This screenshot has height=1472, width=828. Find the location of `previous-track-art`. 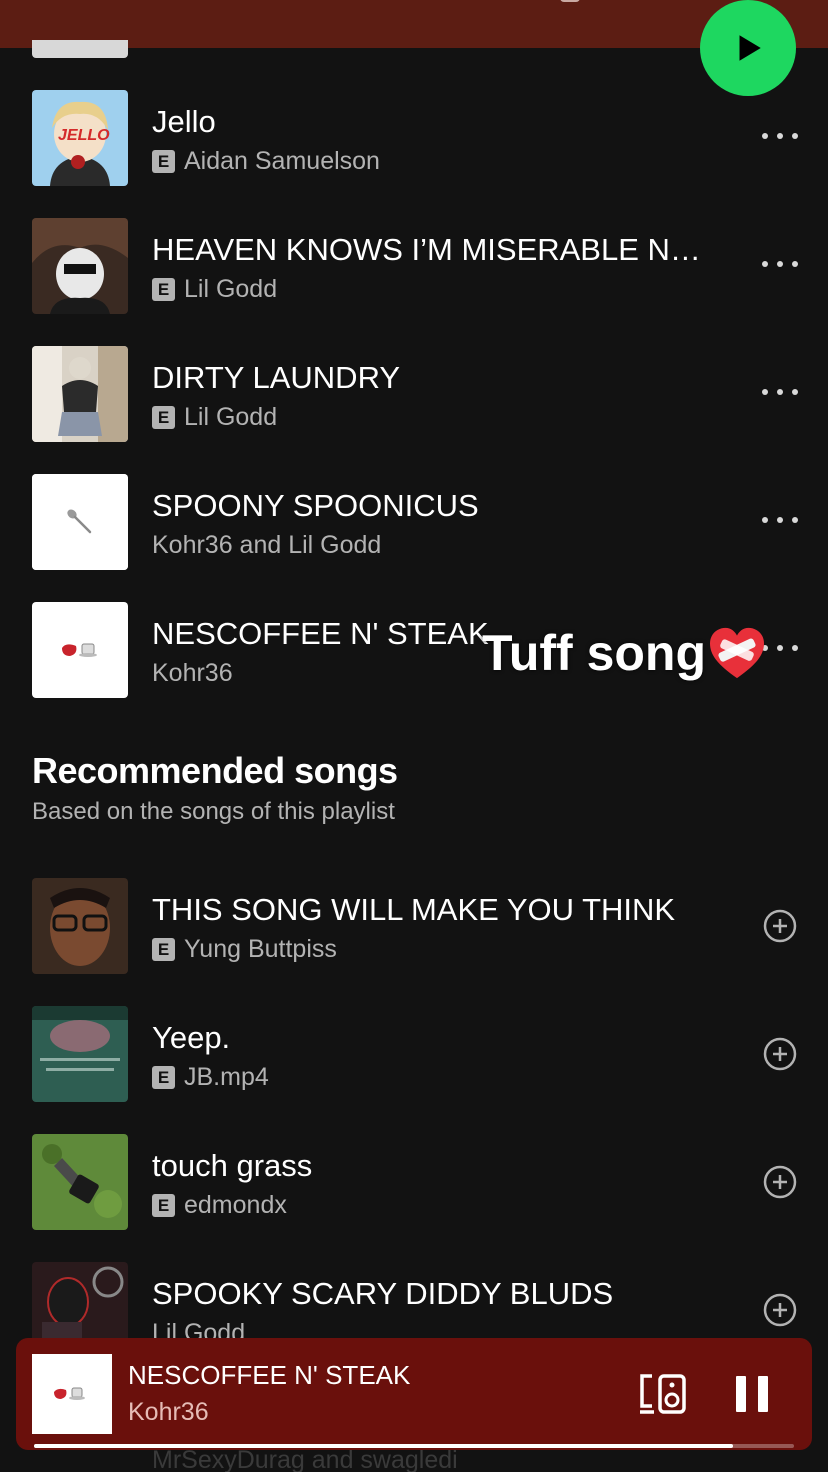

previous-track-art is located at coordinates (80, 49).